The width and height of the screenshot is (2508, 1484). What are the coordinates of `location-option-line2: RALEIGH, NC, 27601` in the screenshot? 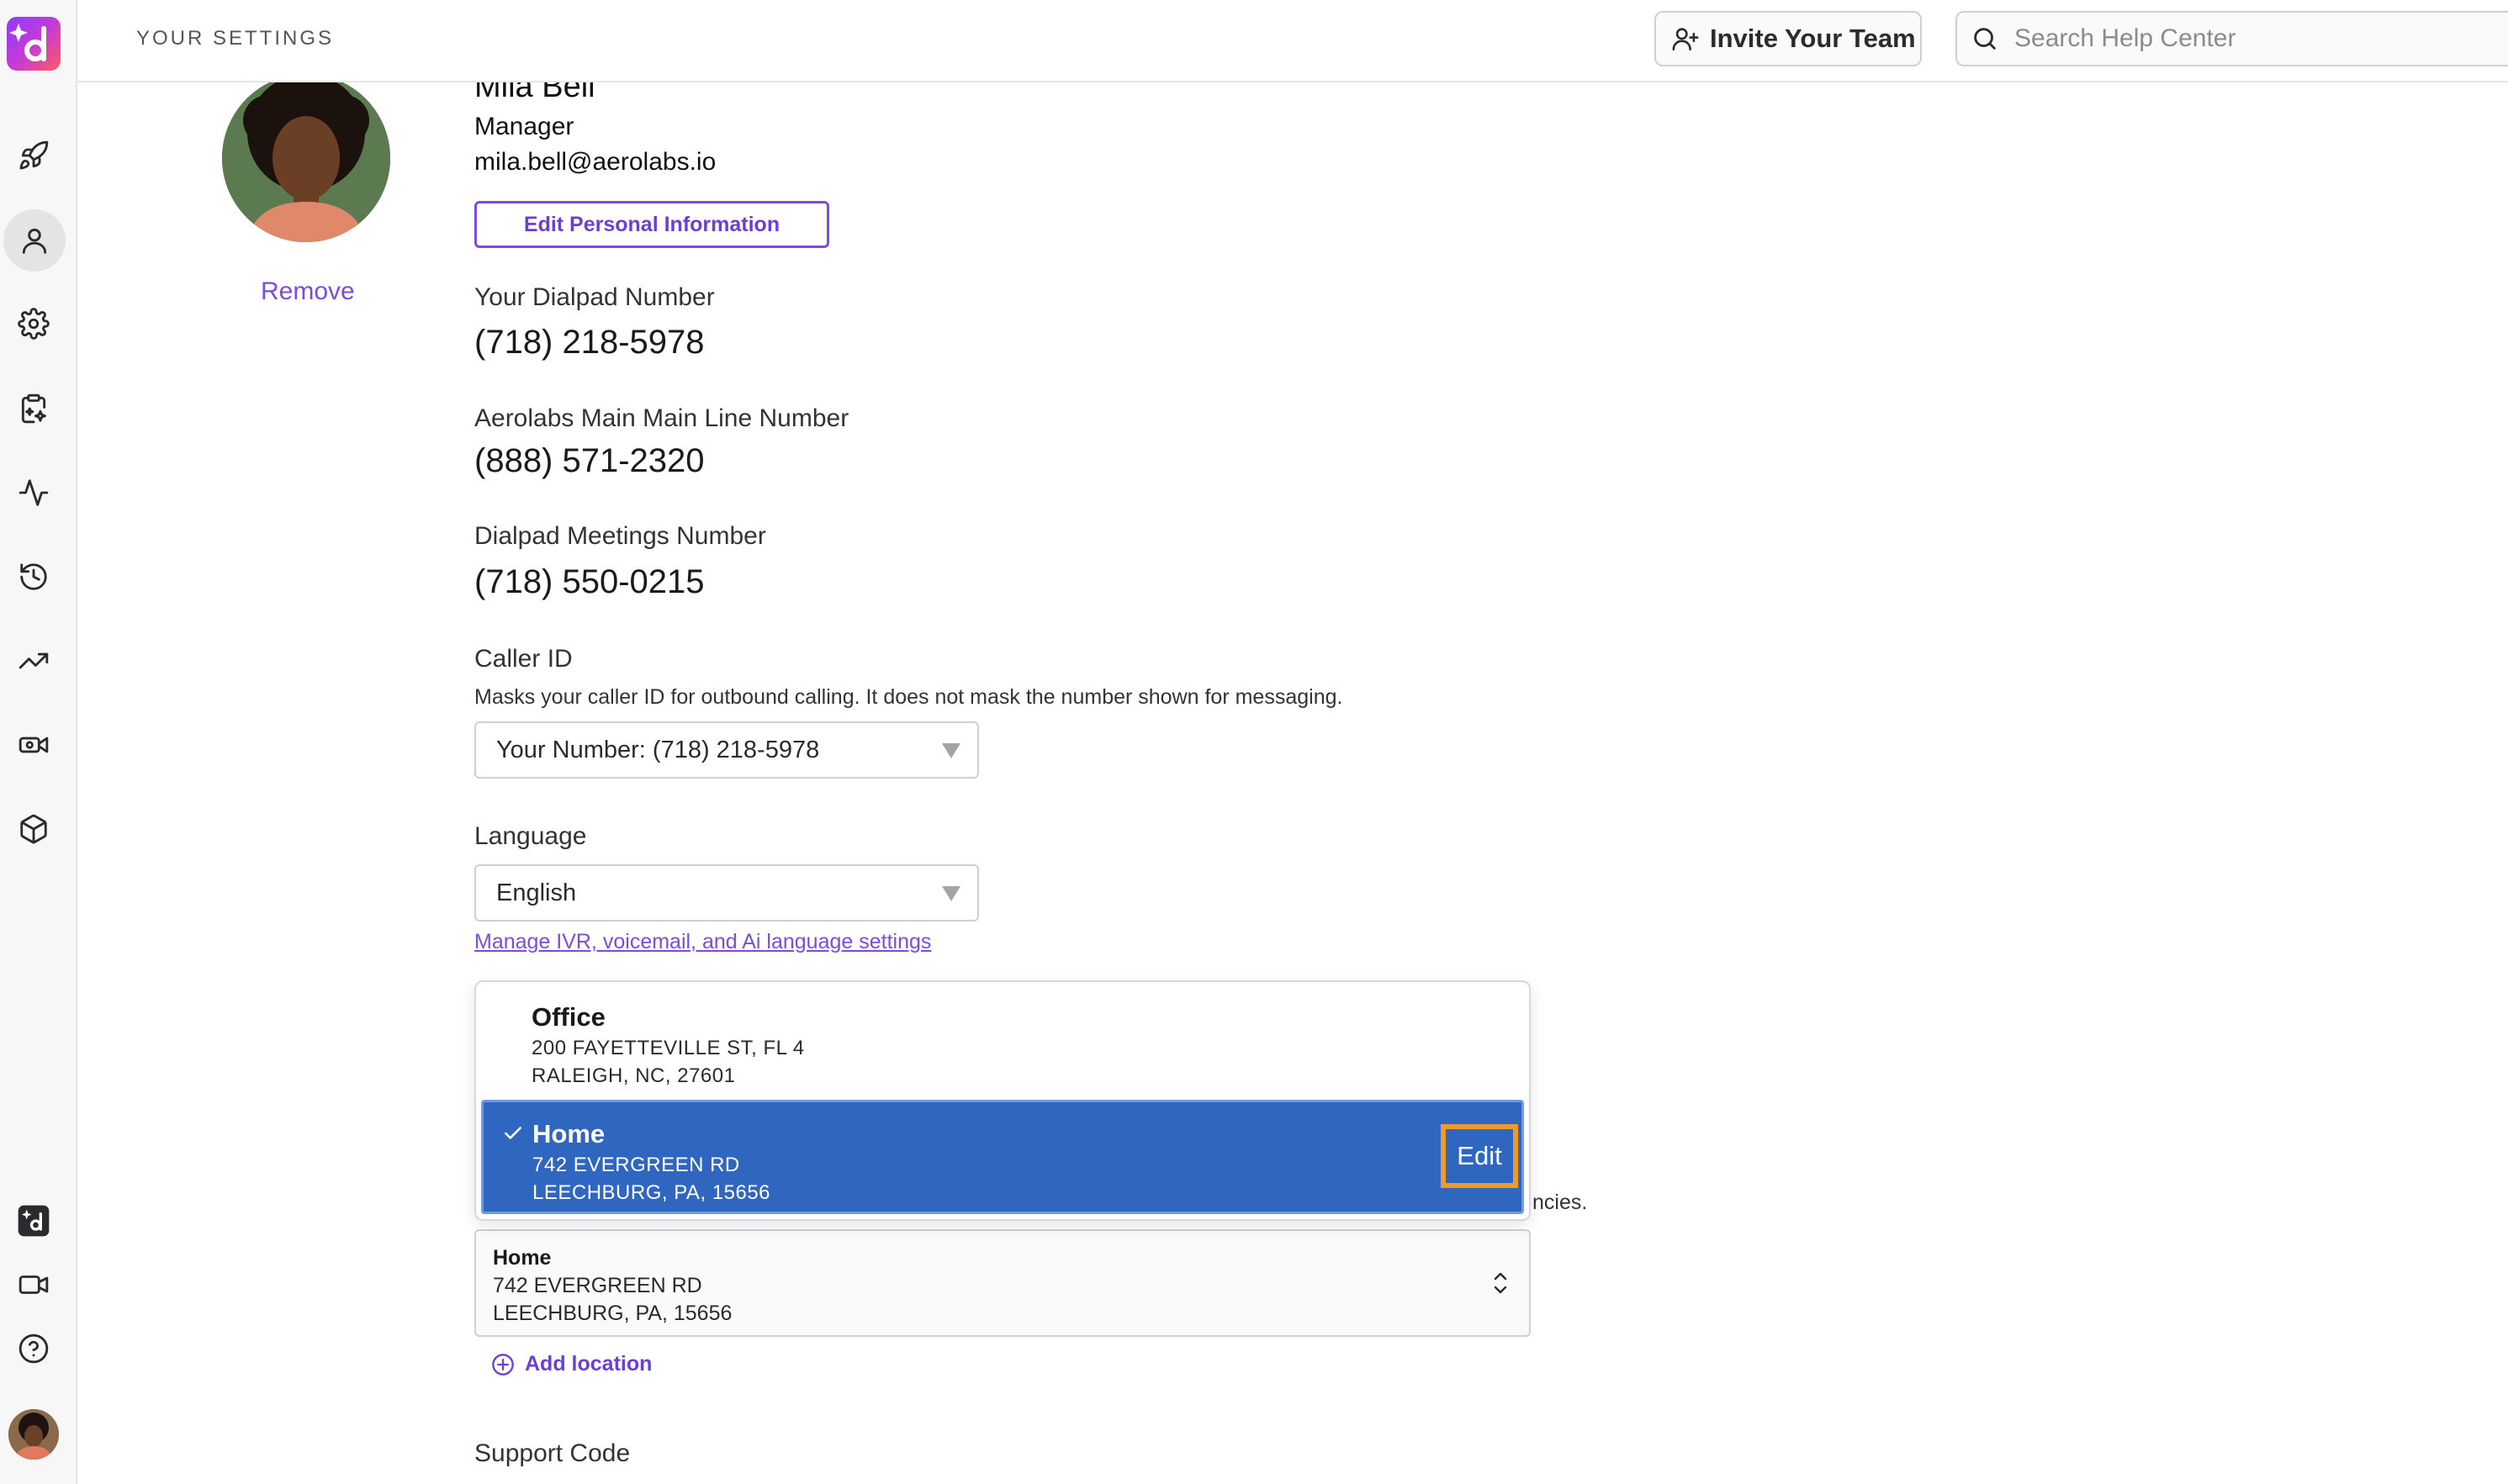 It's located at (634, 1075).